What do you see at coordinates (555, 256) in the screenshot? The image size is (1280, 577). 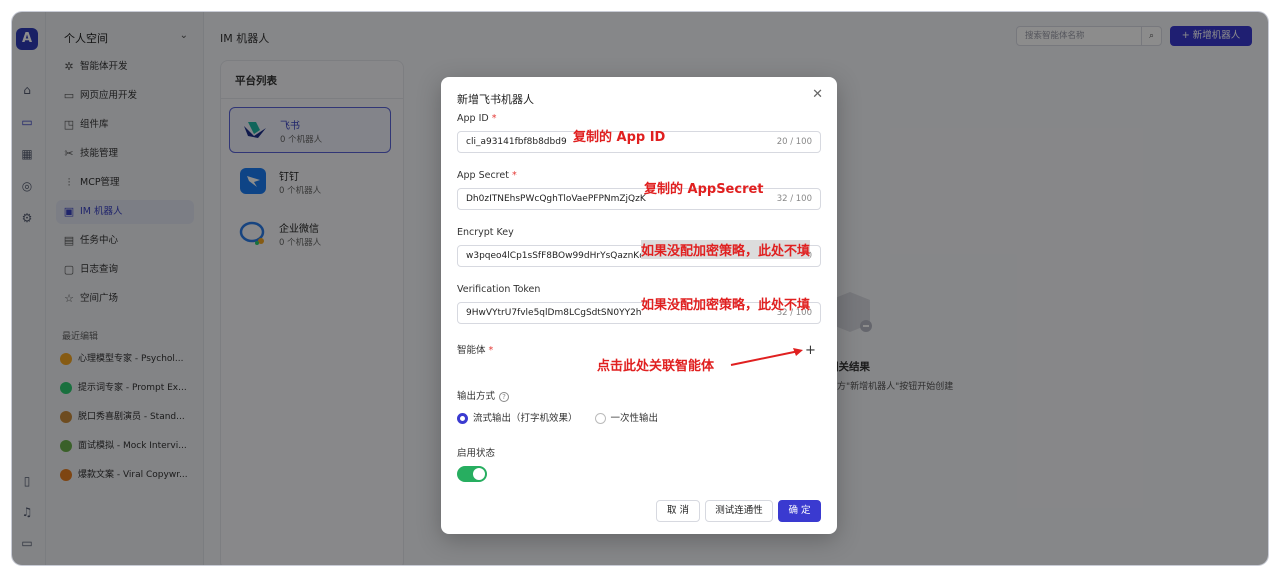 I see `encrypt-key-value: w3pqeo4lCp1sSfF8BOw99dHrYsQaznKd` at bounding box center [555, 256].